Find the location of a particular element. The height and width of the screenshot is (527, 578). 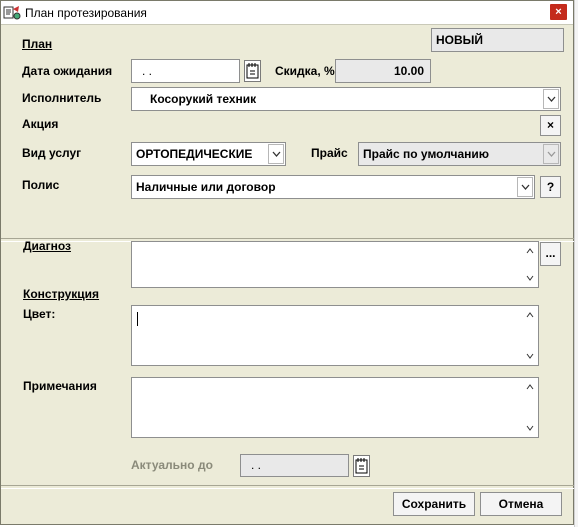

status-field: НОВЫЙ is located at coordinates (497, 40).